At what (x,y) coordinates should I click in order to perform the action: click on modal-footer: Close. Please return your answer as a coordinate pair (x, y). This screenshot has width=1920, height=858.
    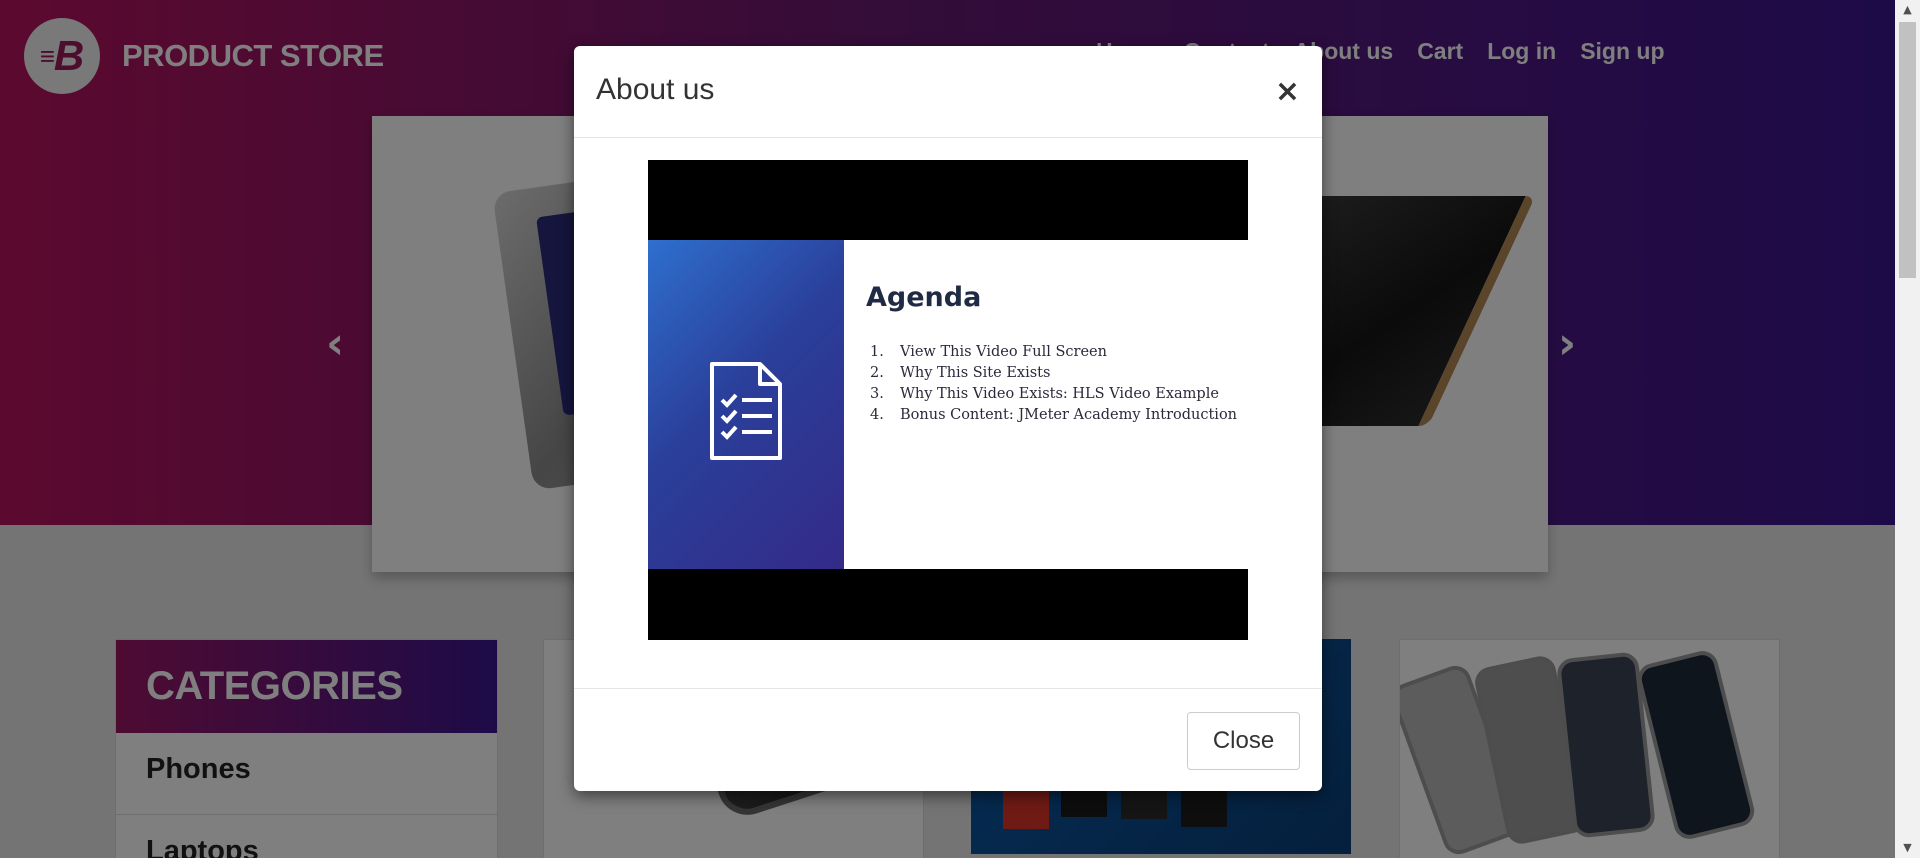
    Looking at the image, I should click on (948, 739).